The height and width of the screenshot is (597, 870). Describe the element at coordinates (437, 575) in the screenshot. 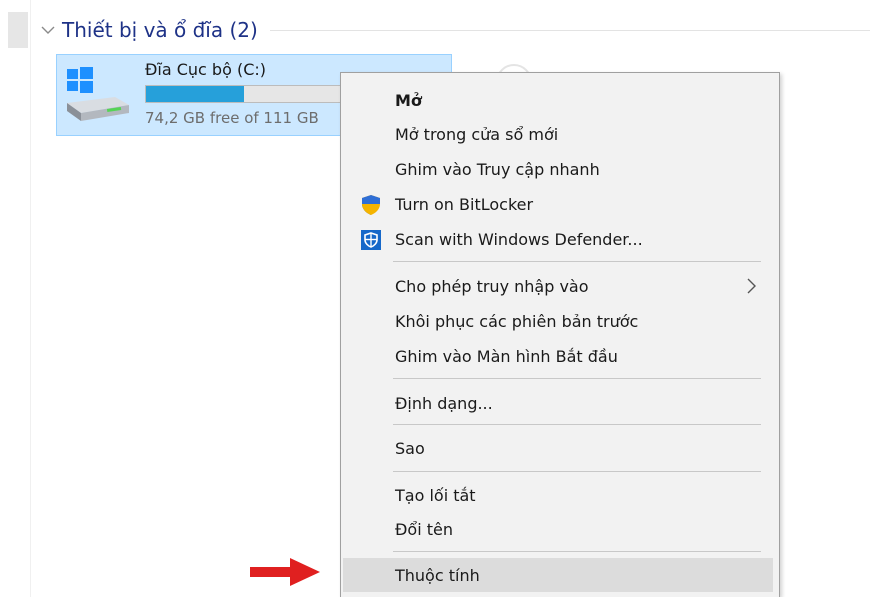

I see `menu-item-label: Thuộc tính` at that location.